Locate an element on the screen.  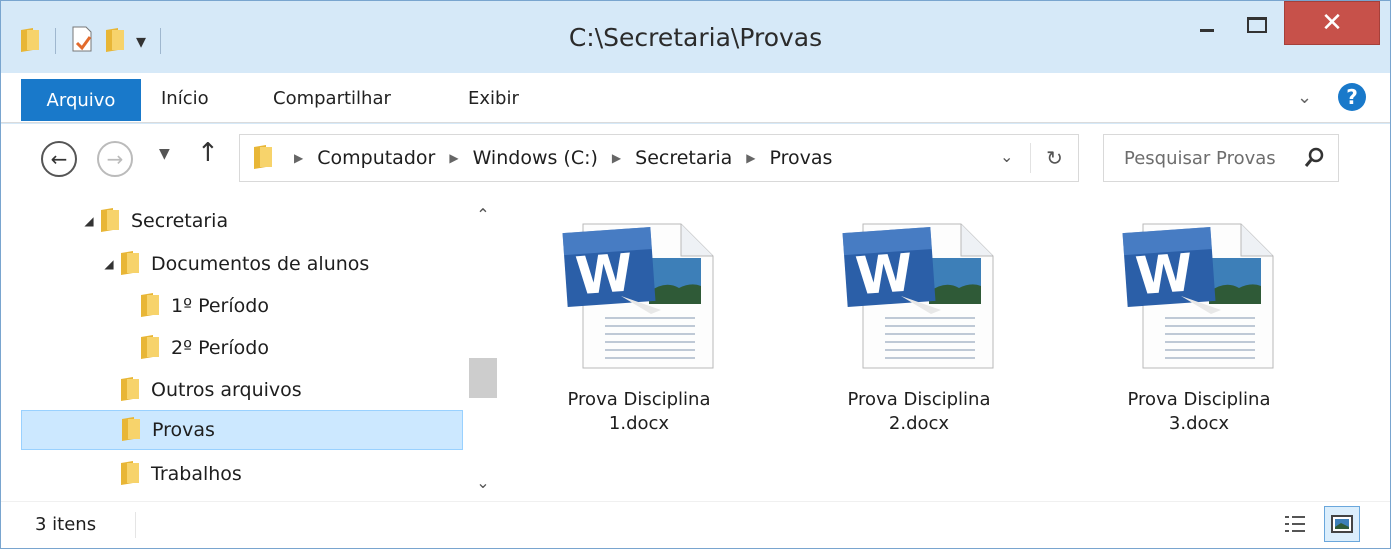
recent-locations-icon: ▼ is located at coordinates (164, 154).